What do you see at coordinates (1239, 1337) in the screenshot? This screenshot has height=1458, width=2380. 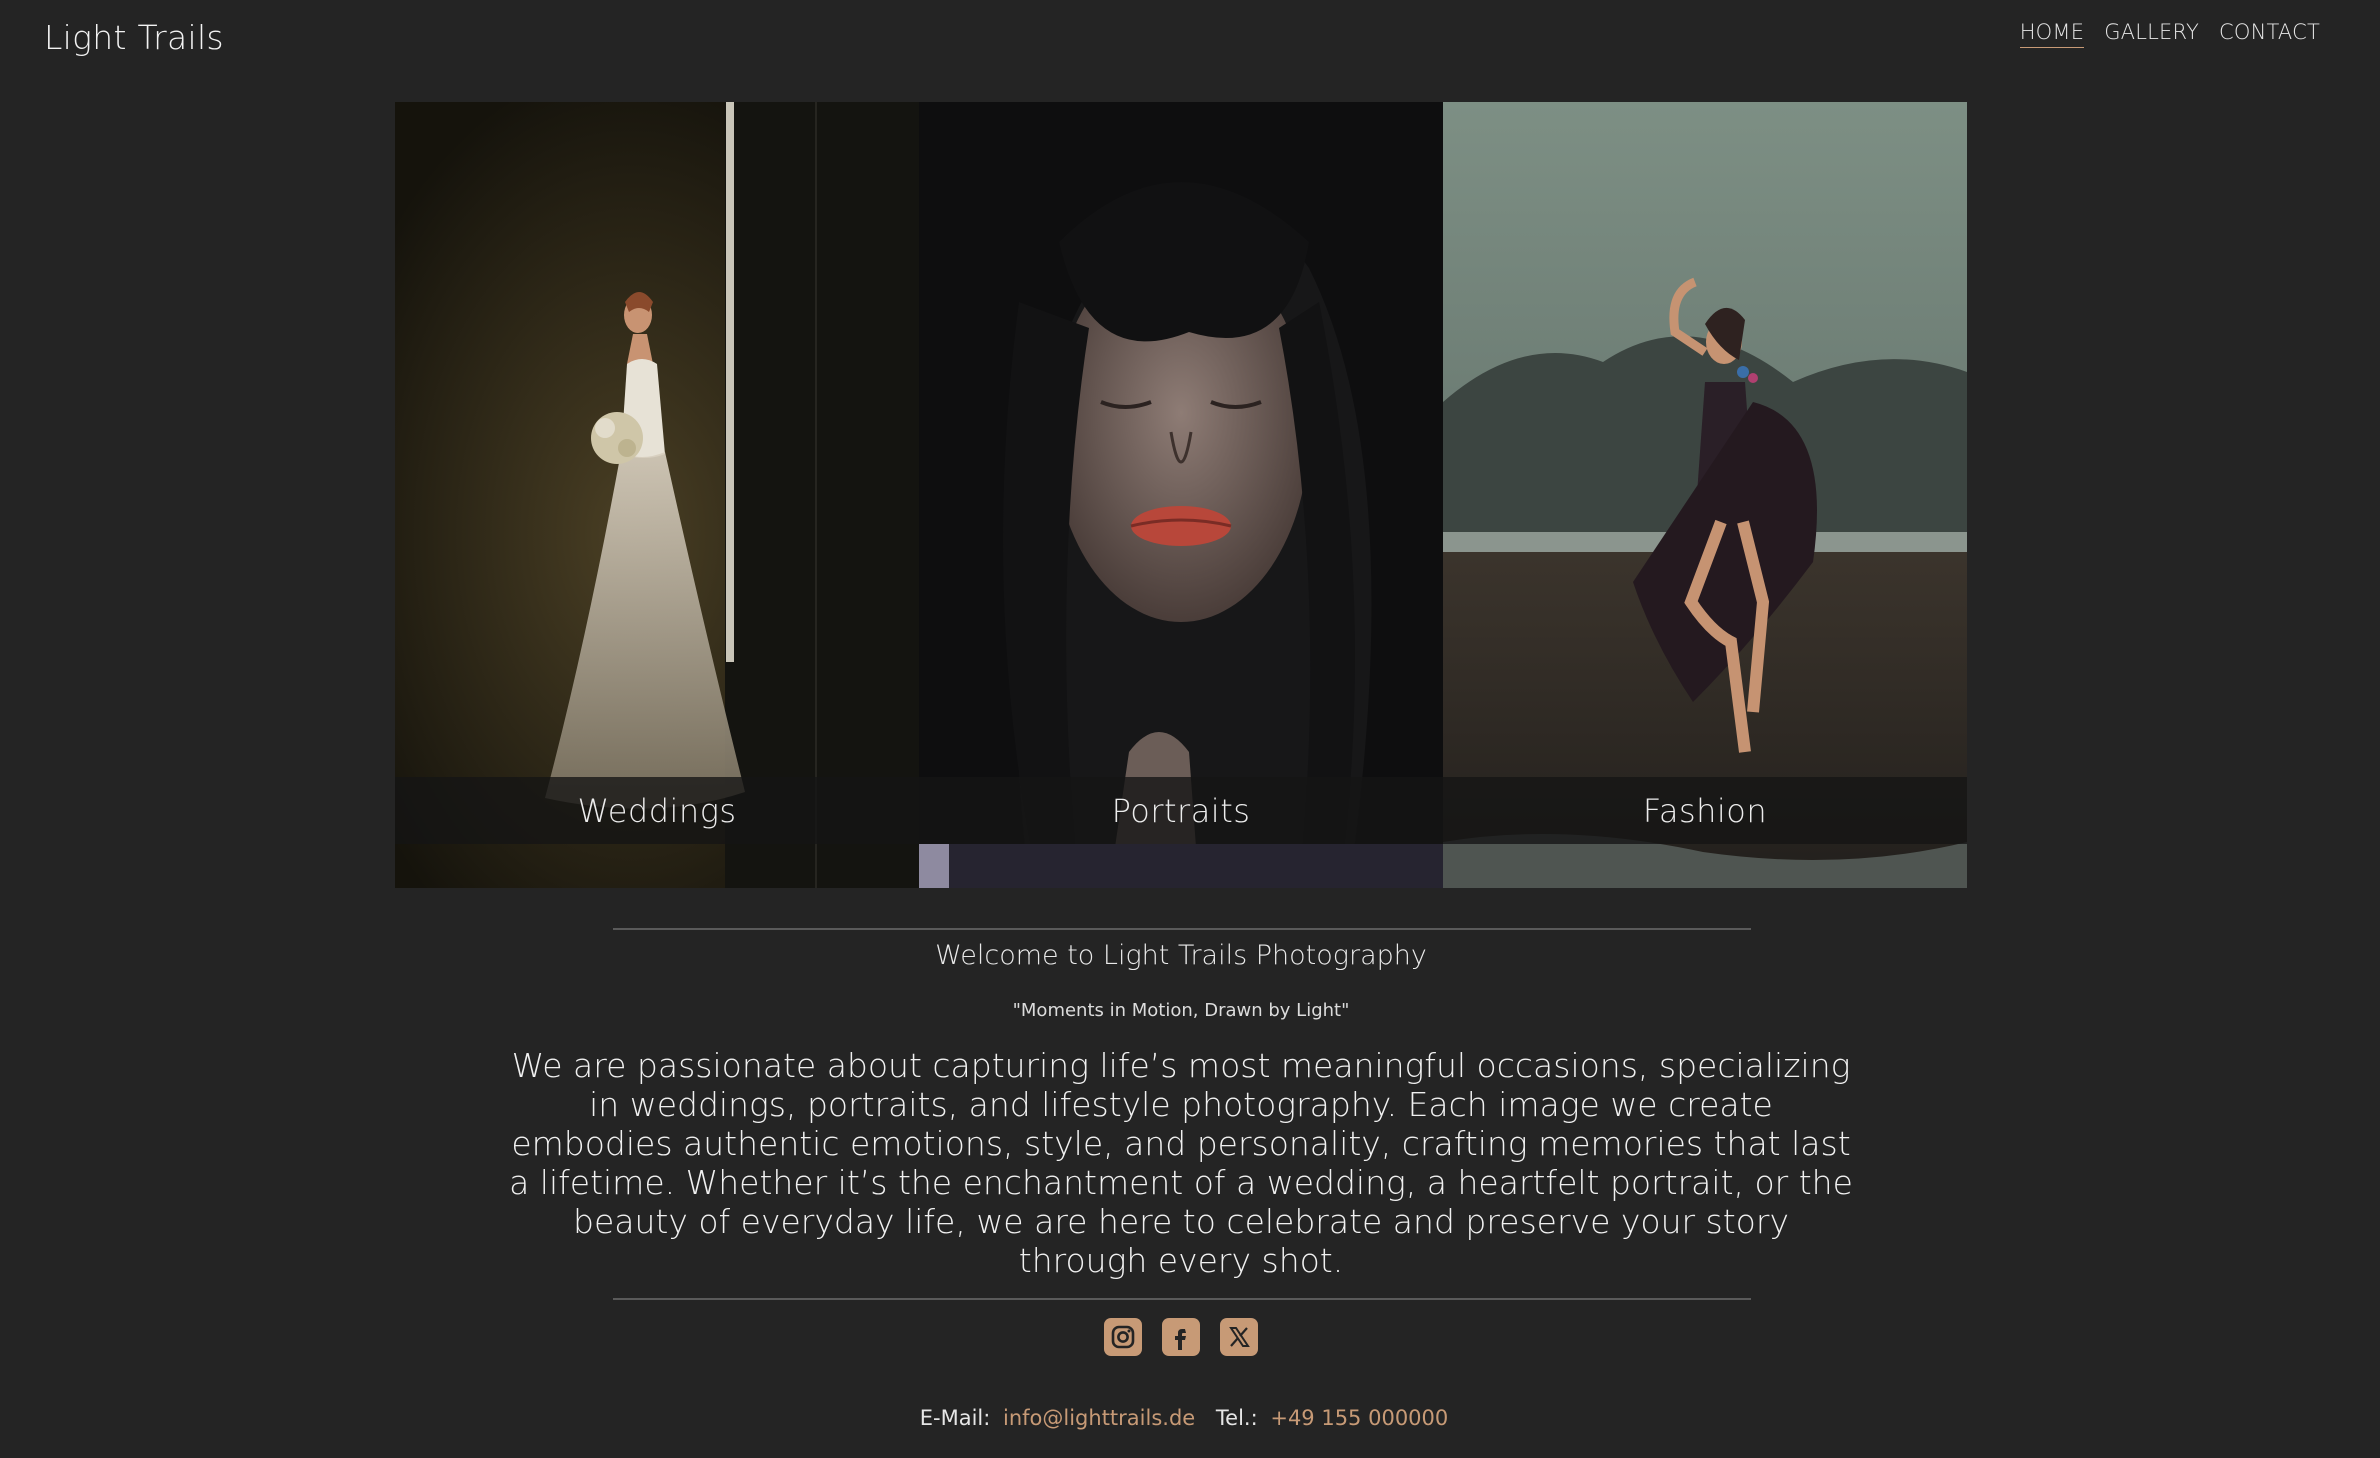 I see `x-icon` at bounding box center [1239, 1337].